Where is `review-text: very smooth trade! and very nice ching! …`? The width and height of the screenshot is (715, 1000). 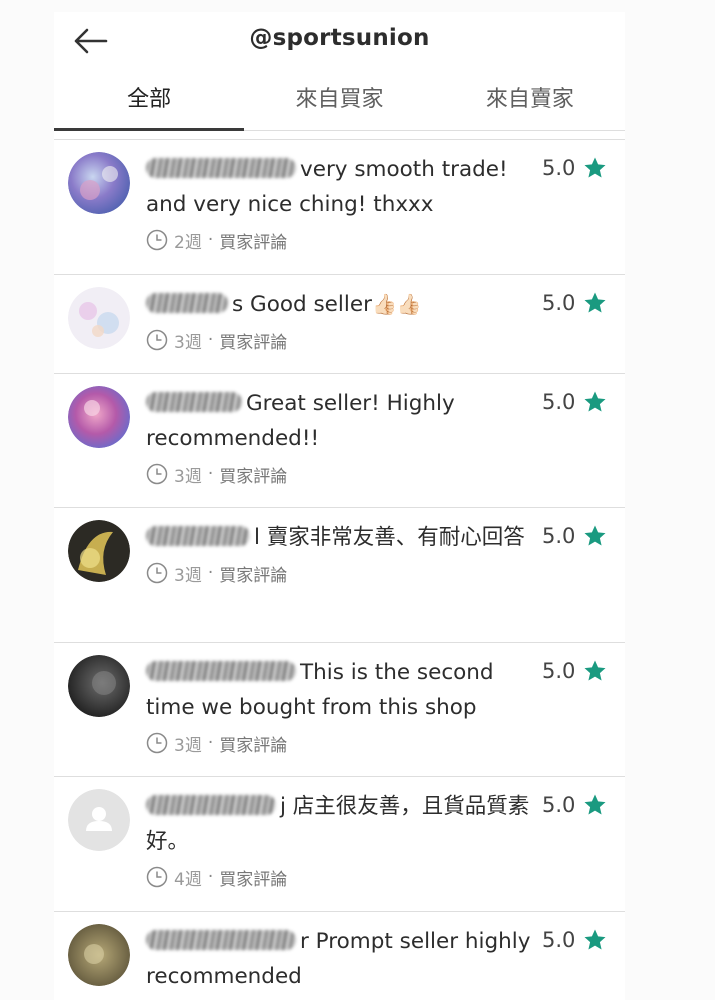
review-text: very smooth trade! and very nice ching! … is located at coordinates (327, 187).